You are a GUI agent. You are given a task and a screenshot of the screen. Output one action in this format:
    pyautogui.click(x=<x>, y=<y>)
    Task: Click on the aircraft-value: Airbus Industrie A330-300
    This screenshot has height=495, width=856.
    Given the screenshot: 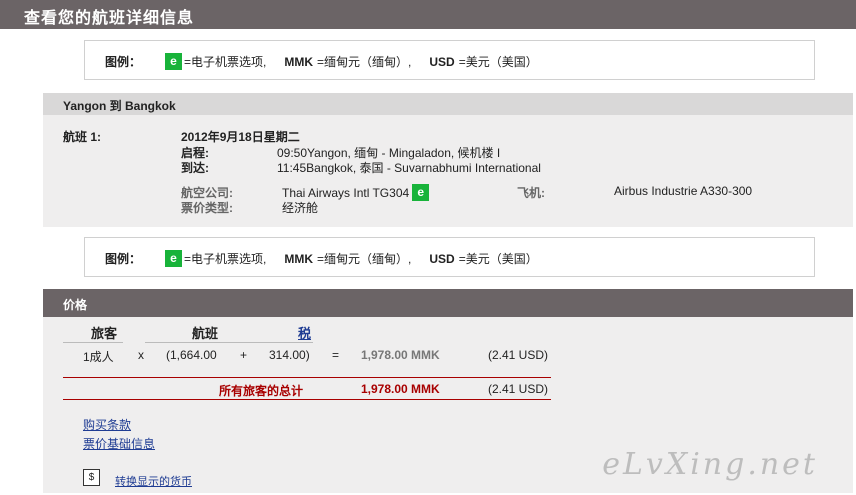 What is the action you would take?
    pyautogui.click(x=683, y=191)
    